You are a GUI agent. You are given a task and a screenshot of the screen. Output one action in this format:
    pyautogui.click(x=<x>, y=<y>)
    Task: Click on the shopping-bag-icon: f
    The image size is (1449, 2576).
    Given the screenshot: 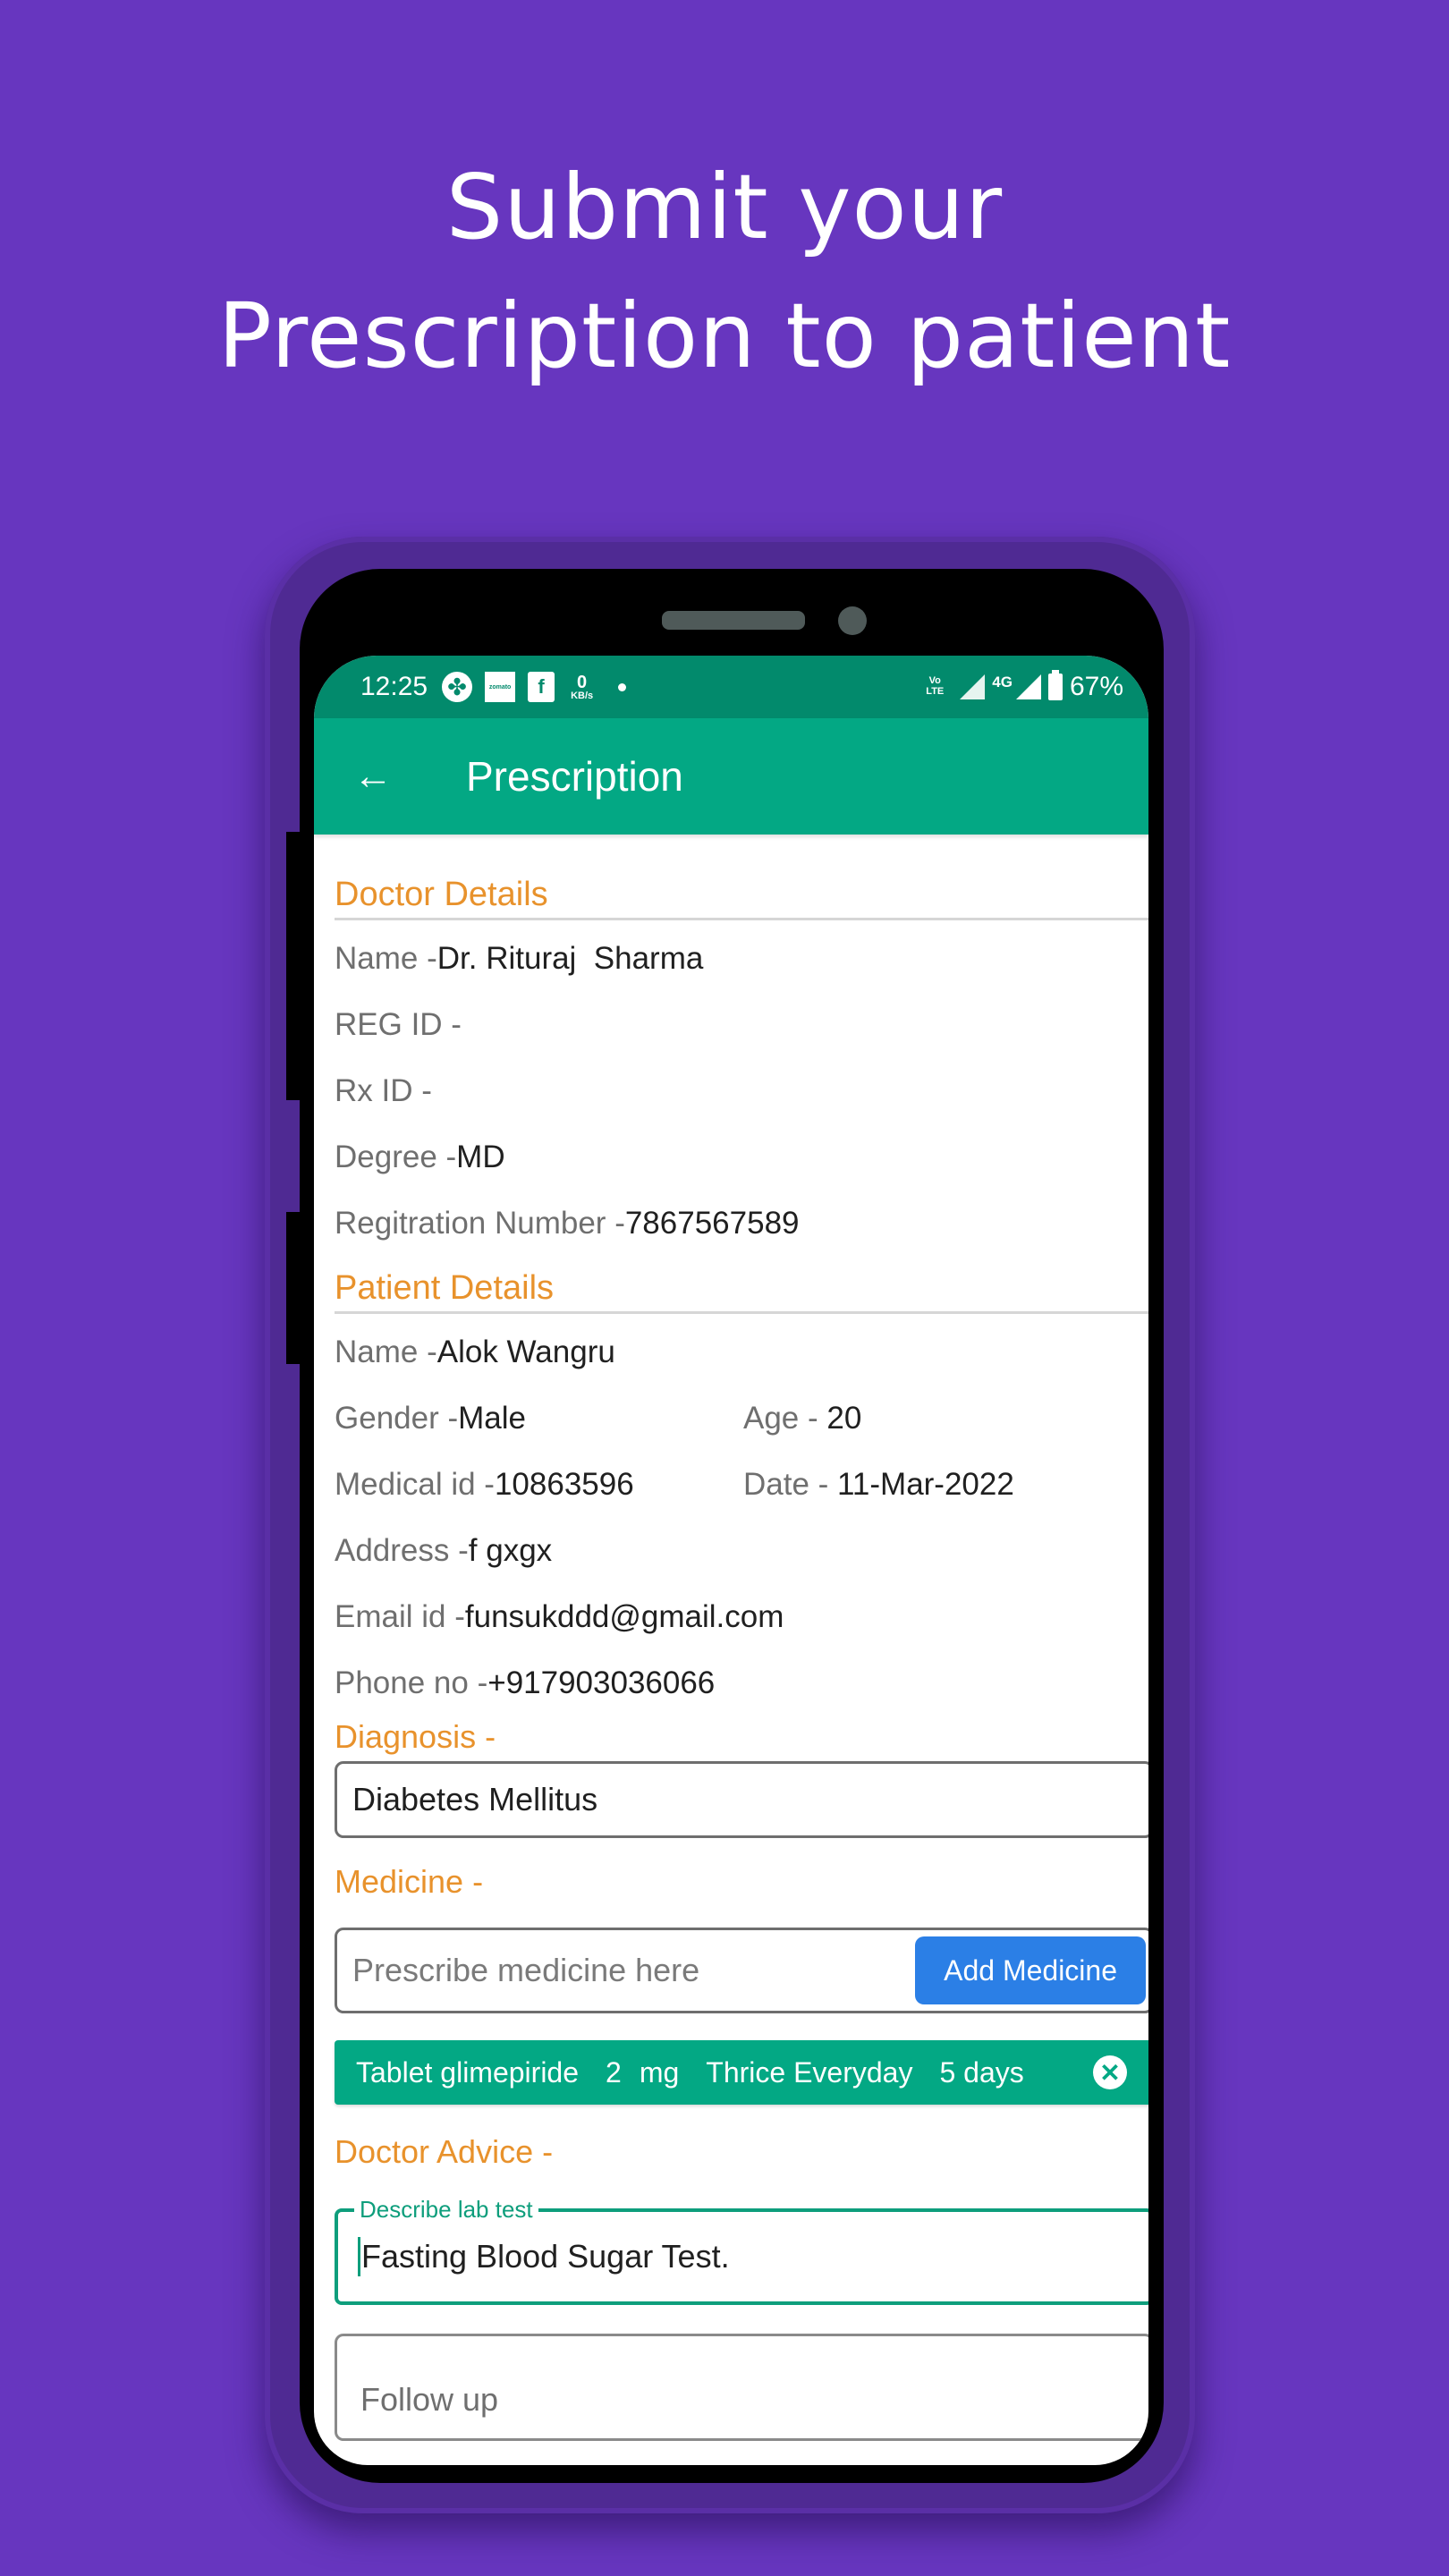 What is the action you would take?
    pyautogui.click(x=541, y=687)
    